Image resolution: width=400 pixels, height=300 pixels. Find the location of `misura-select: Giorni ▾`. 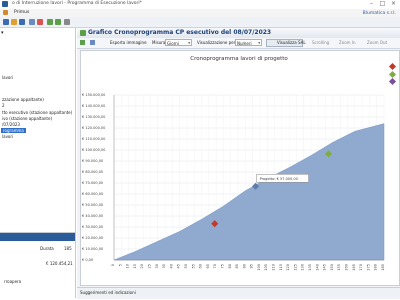

misura-select: Giorni ▾ is located at coordinates (178, 42).